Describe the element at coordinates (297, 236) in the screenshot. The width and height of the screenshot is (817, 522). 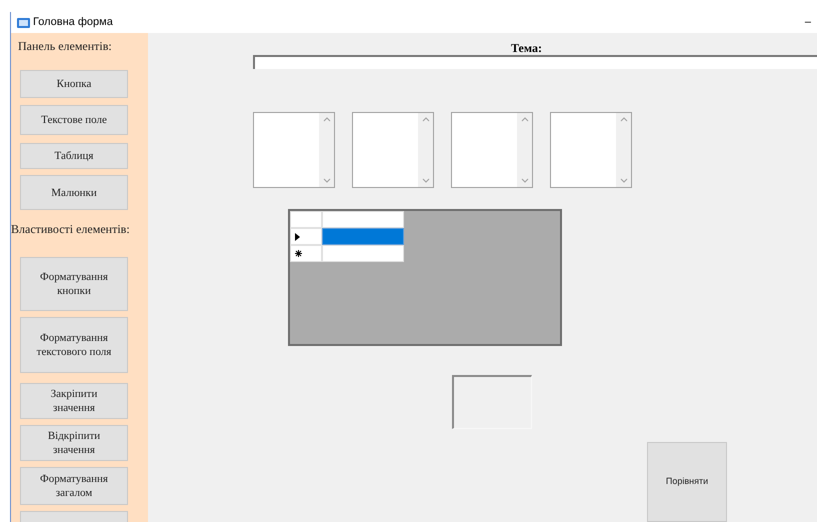
I see `row-pointer-icon` at that location.